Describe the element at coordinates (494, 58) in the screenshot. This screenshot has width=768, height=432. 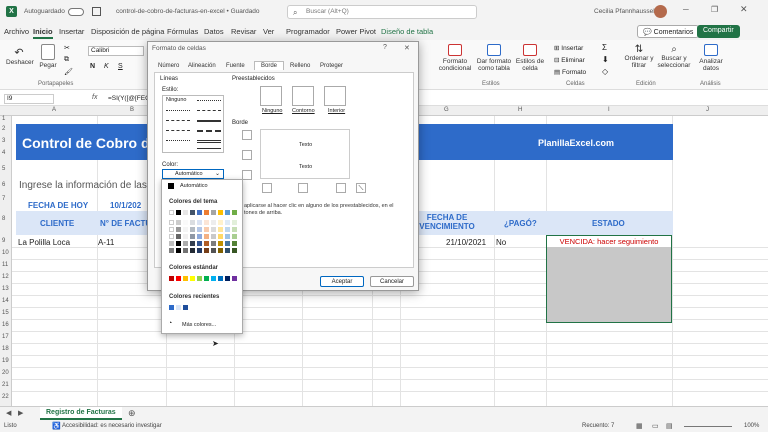
I see `table-format-button: Dar formato como tabla` at that location.